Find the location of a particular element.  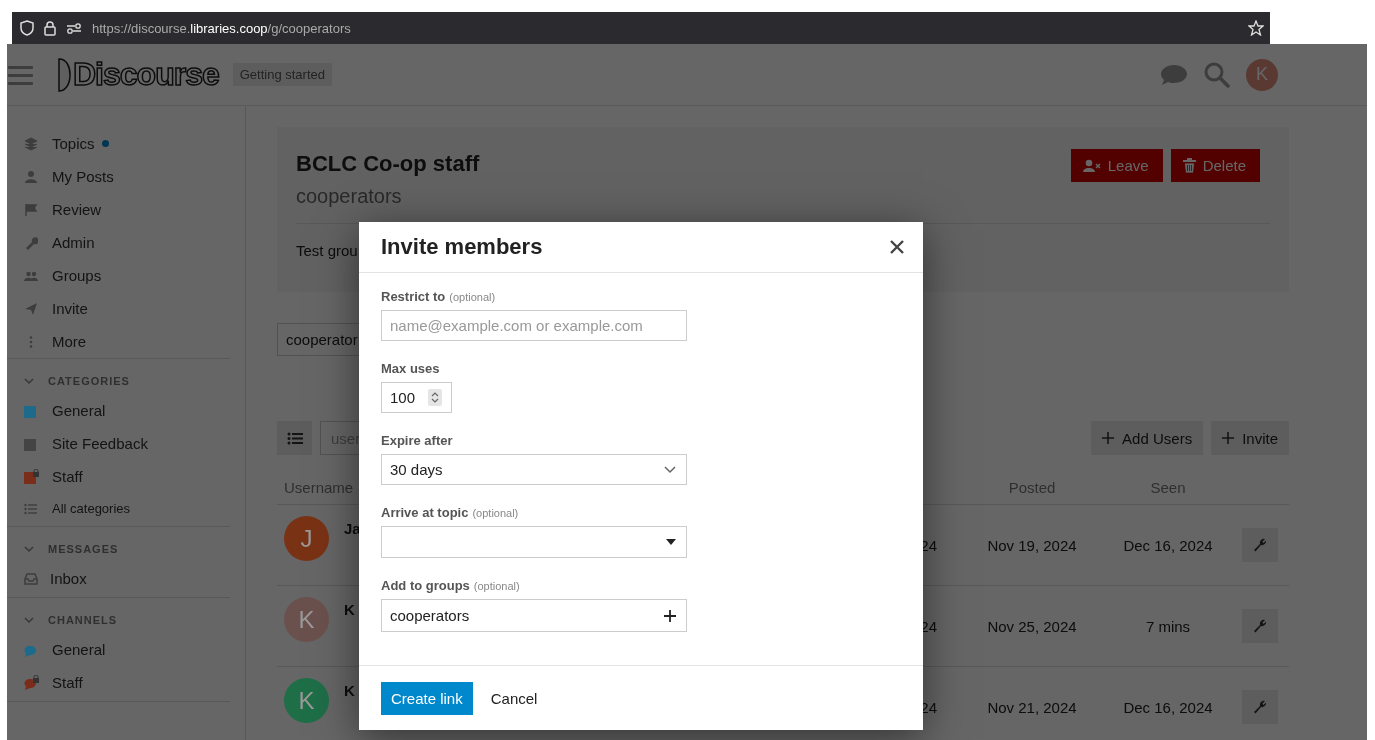

posted-cell: Nov 25, 2024 is located at coordinates (1032, 626).